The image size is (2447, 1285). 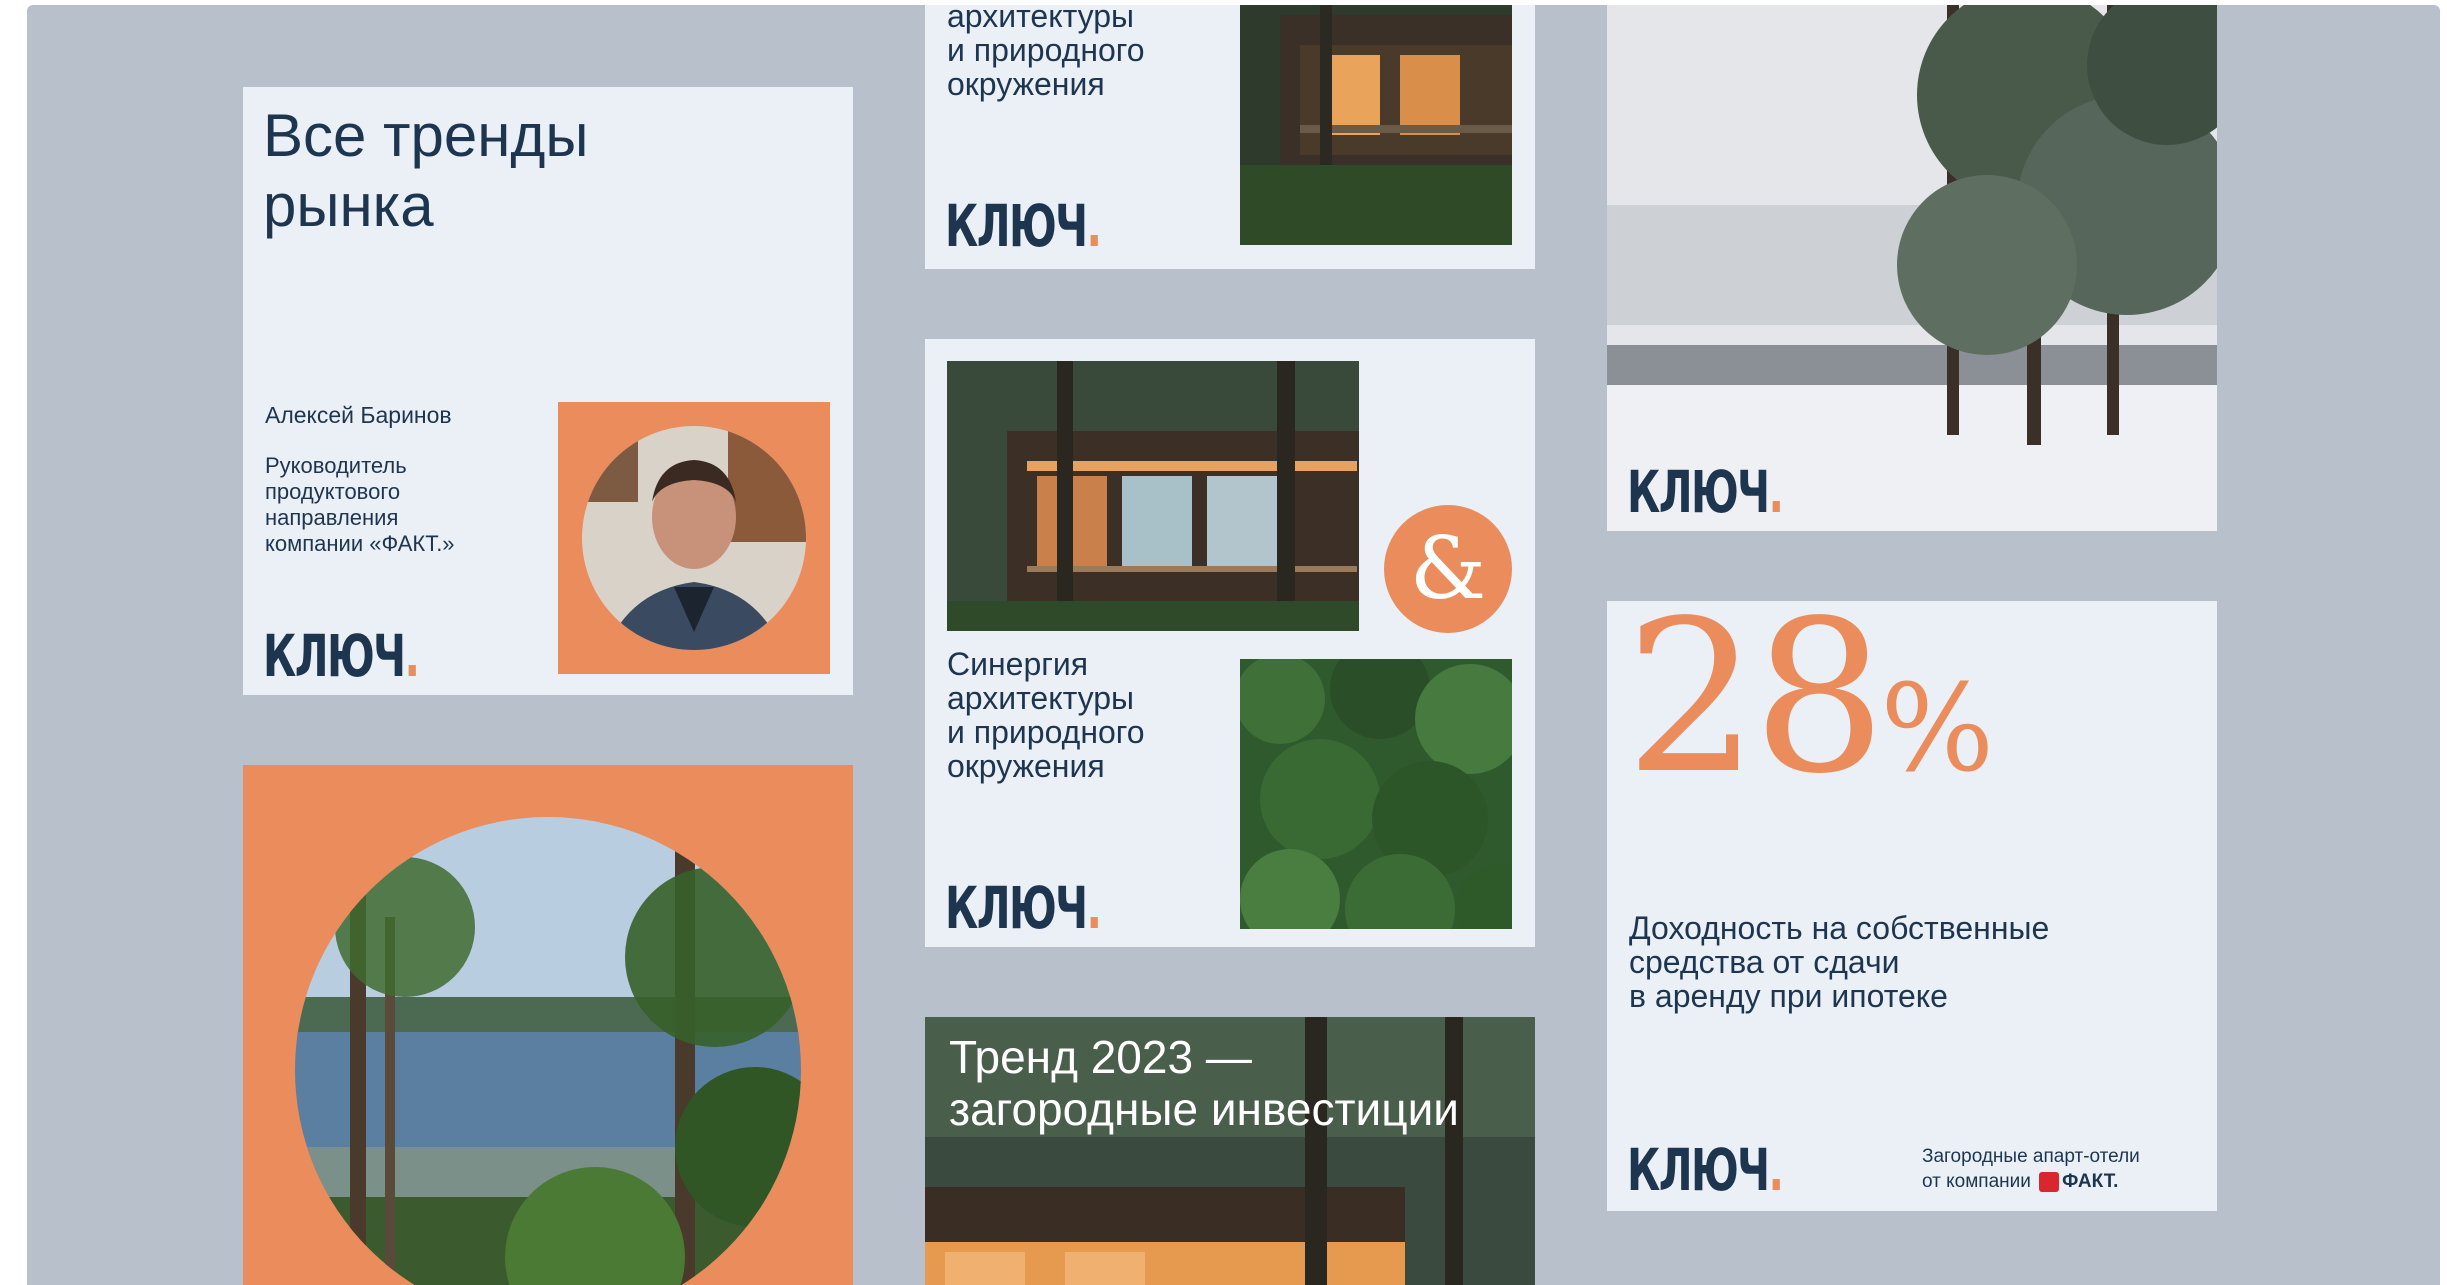 What do you see at coordinates (1046, 53) in the screenshot?
I see `partial-text: архитектуры и природного окружения` at bounding box center [1046, 53].